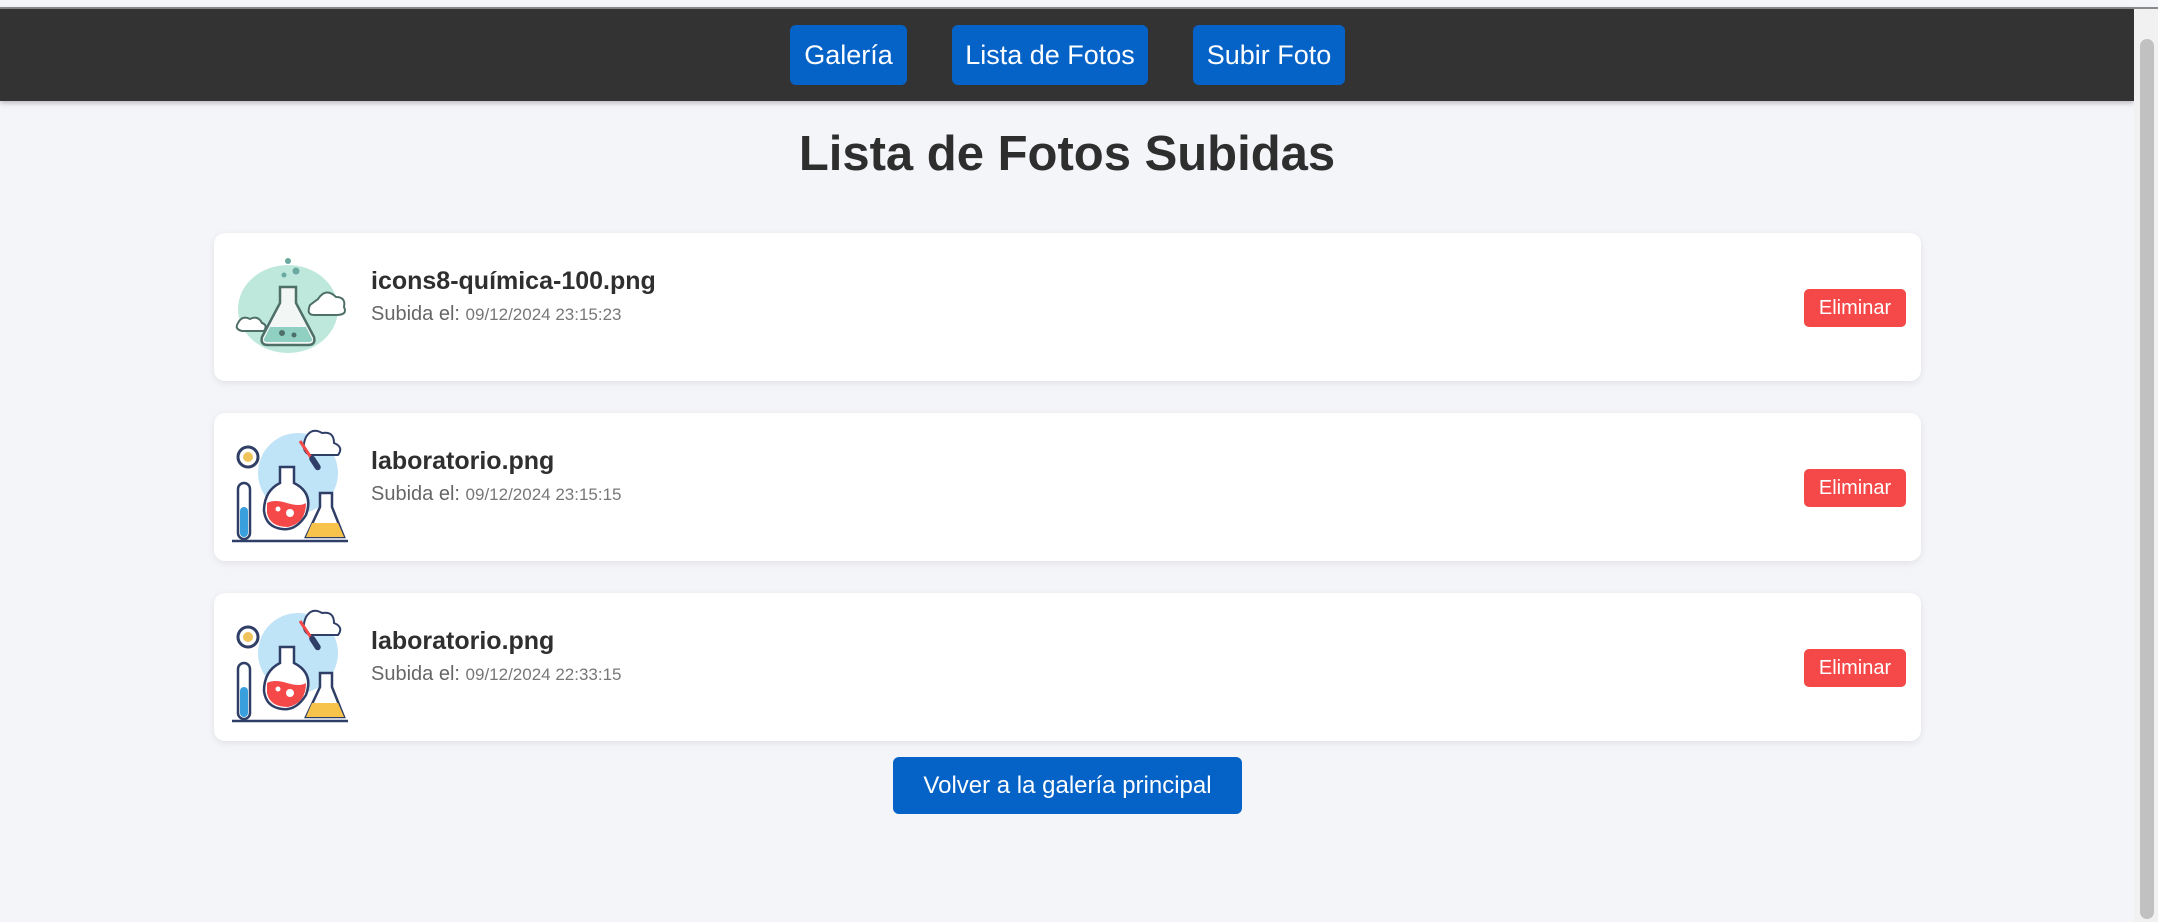  I want to click on vertical-scrollbar, so click(2146, 465).